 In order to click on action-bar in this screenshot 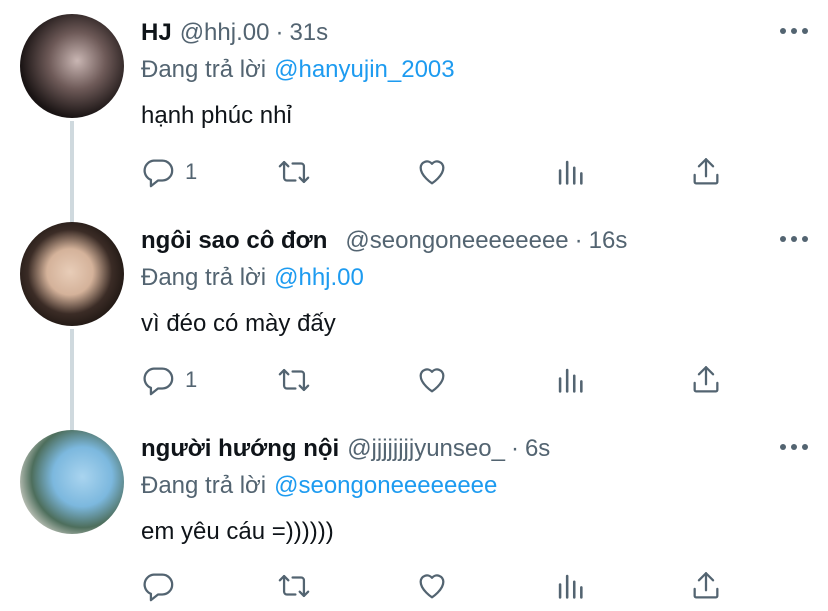, I will do `click(441, 586)`.